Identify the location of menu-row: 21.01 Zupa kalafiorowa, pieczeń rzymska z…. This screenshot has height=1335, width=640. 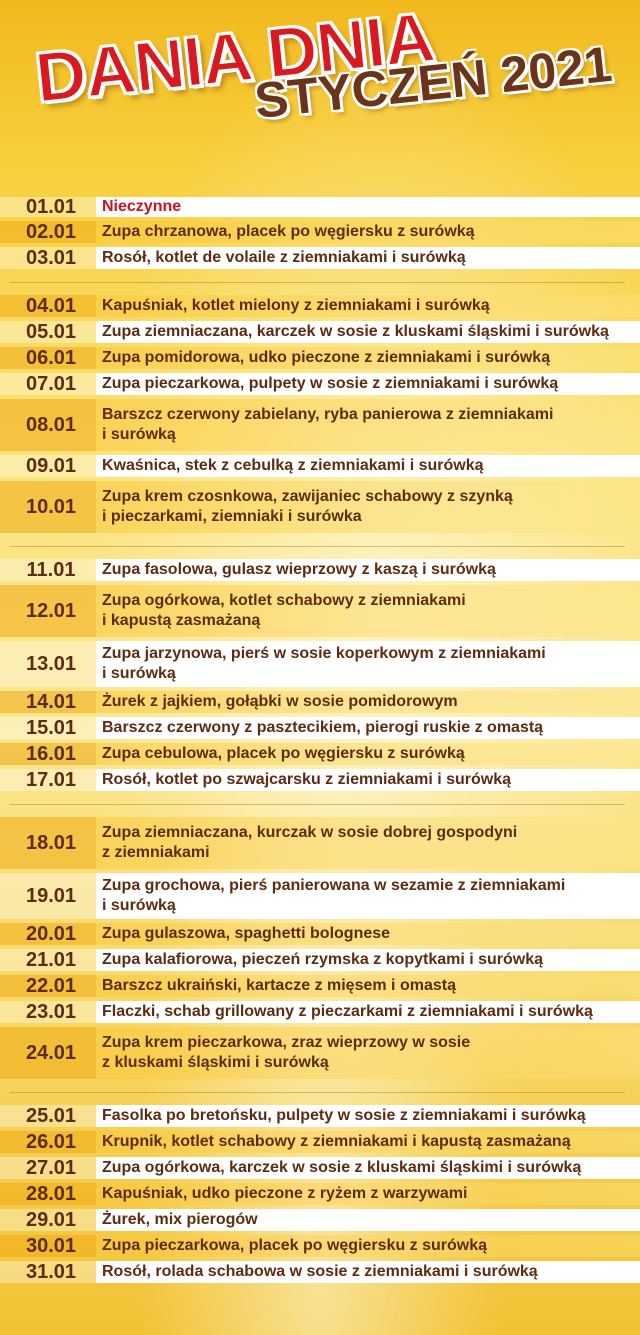
(320, 960).